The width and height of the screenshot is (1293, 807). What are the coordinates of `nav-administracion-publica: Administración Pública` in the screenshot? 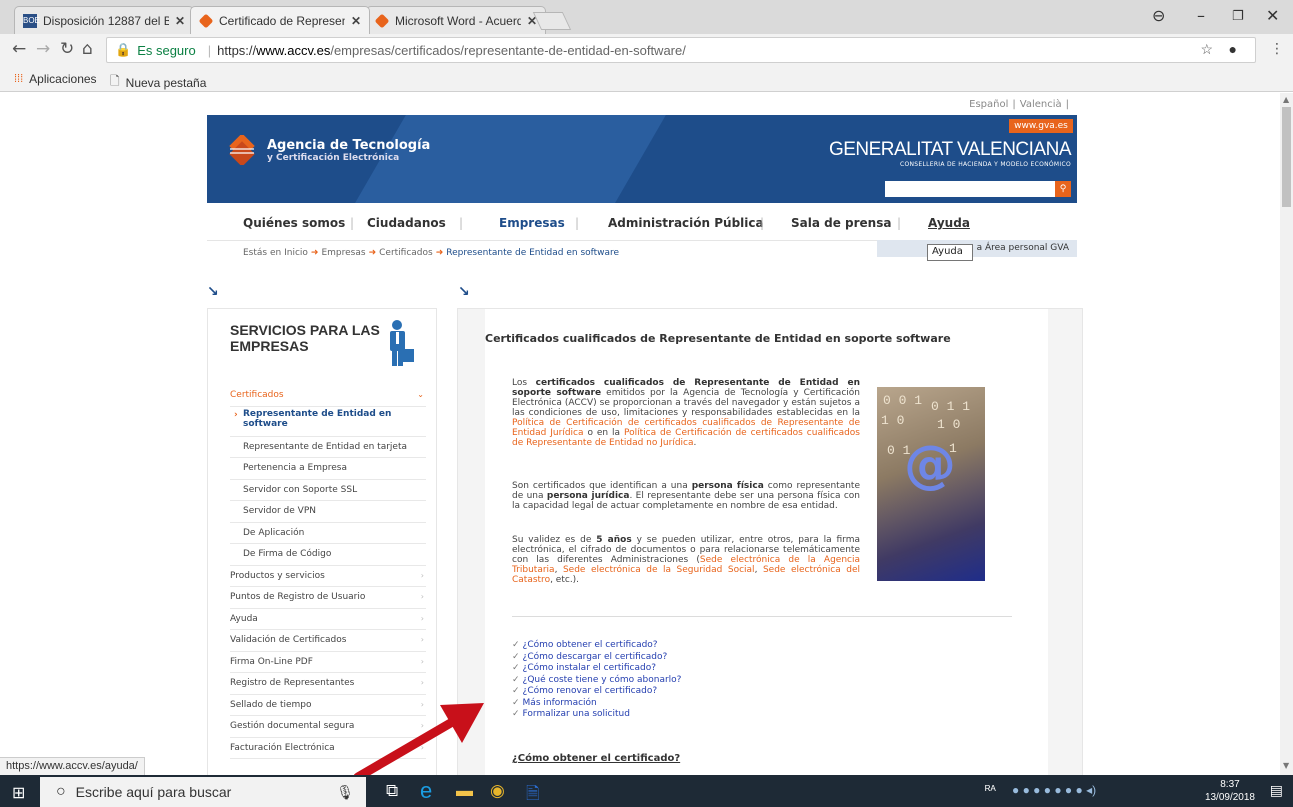 It's located at (686, 223).